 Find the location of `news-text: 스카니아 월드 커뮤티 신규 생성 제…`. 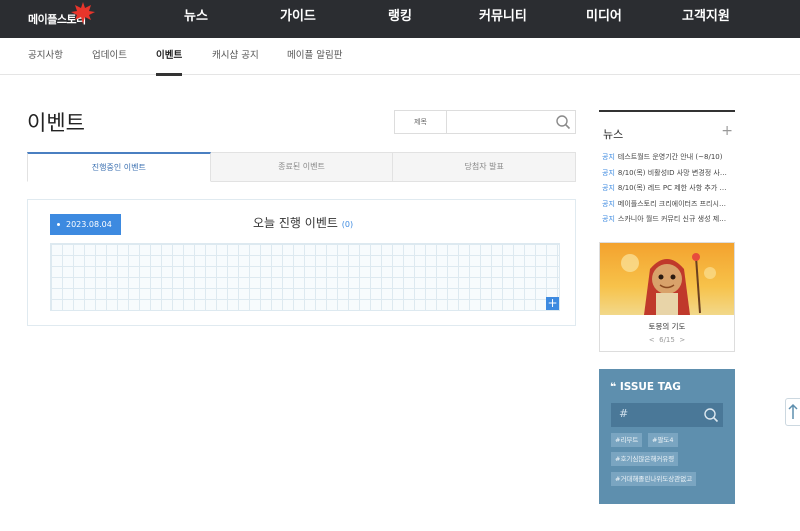

news-text: 스카니아 월드 커뮤티 신규 생성 제… is located at coordinates (672, 219).